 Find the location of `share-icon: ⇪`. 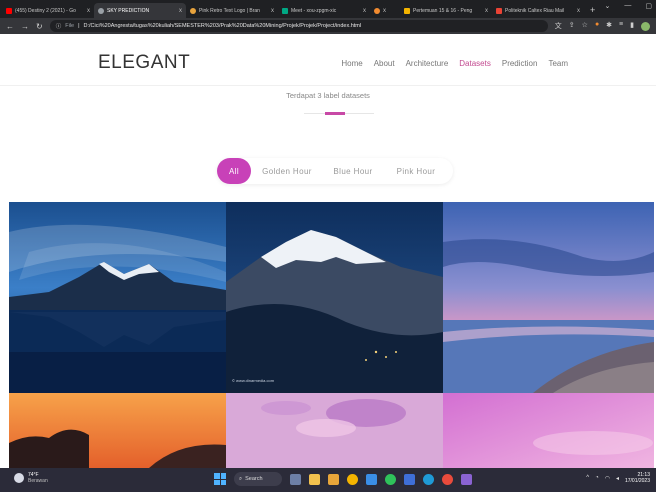

share-icon: ⇪ is located at coordinates (572, 26).